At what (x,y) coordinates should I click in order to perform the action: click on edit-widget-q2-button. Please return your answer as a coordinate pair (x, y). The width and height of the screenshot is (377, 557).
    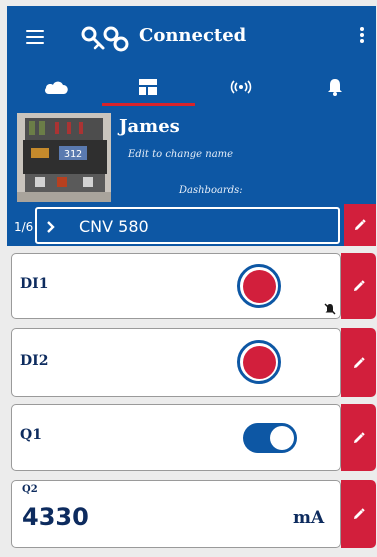
    Looking at the image, I should click on (358, 514).